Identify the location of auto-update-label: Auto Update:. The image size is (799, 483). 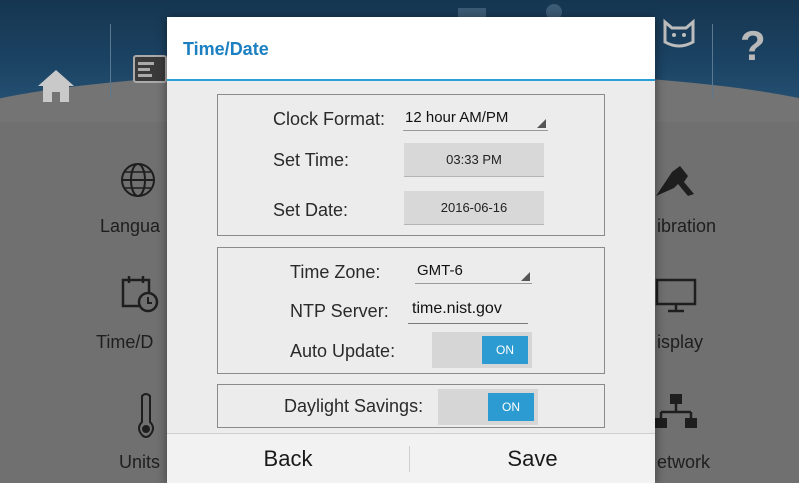
(343, 351).